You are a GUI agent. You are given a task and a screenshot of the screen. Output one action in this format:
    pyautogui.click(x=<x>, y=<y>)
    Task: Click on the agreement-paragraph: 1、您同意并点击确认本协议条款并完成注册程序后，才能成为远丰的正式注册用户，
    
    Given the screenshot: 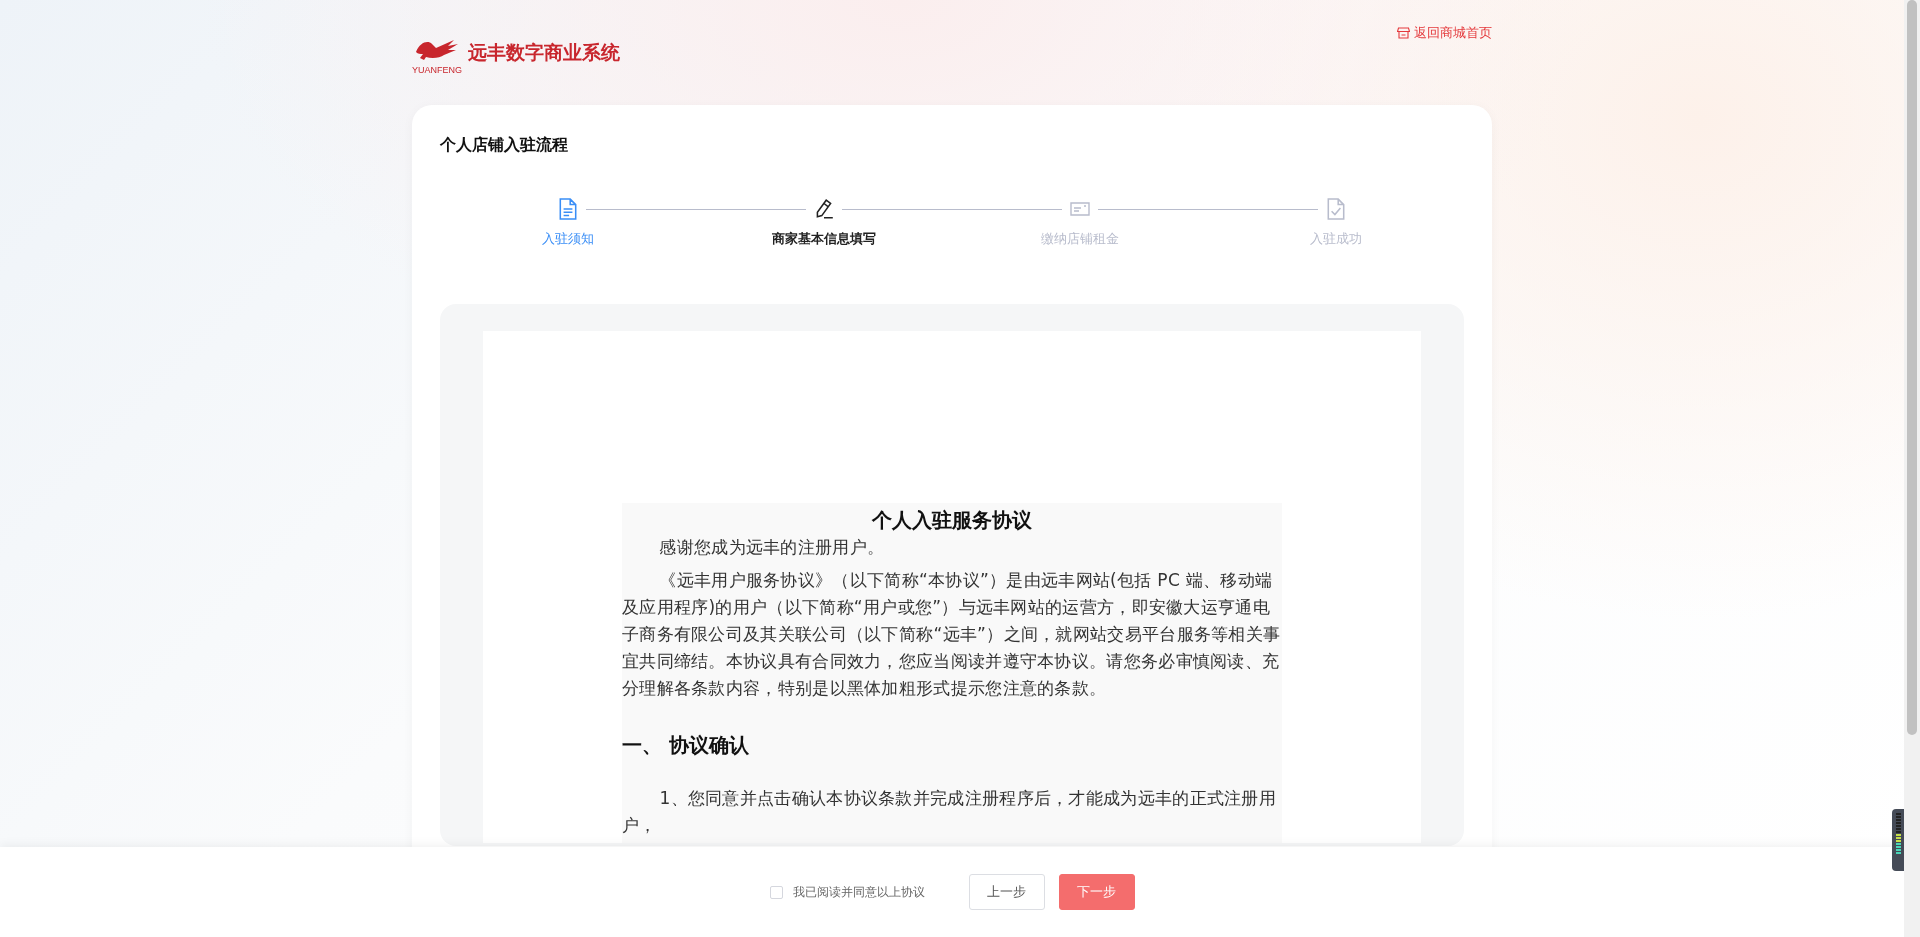 What is the action you would take?
    pyautogui.click(x=949, y=812)
    